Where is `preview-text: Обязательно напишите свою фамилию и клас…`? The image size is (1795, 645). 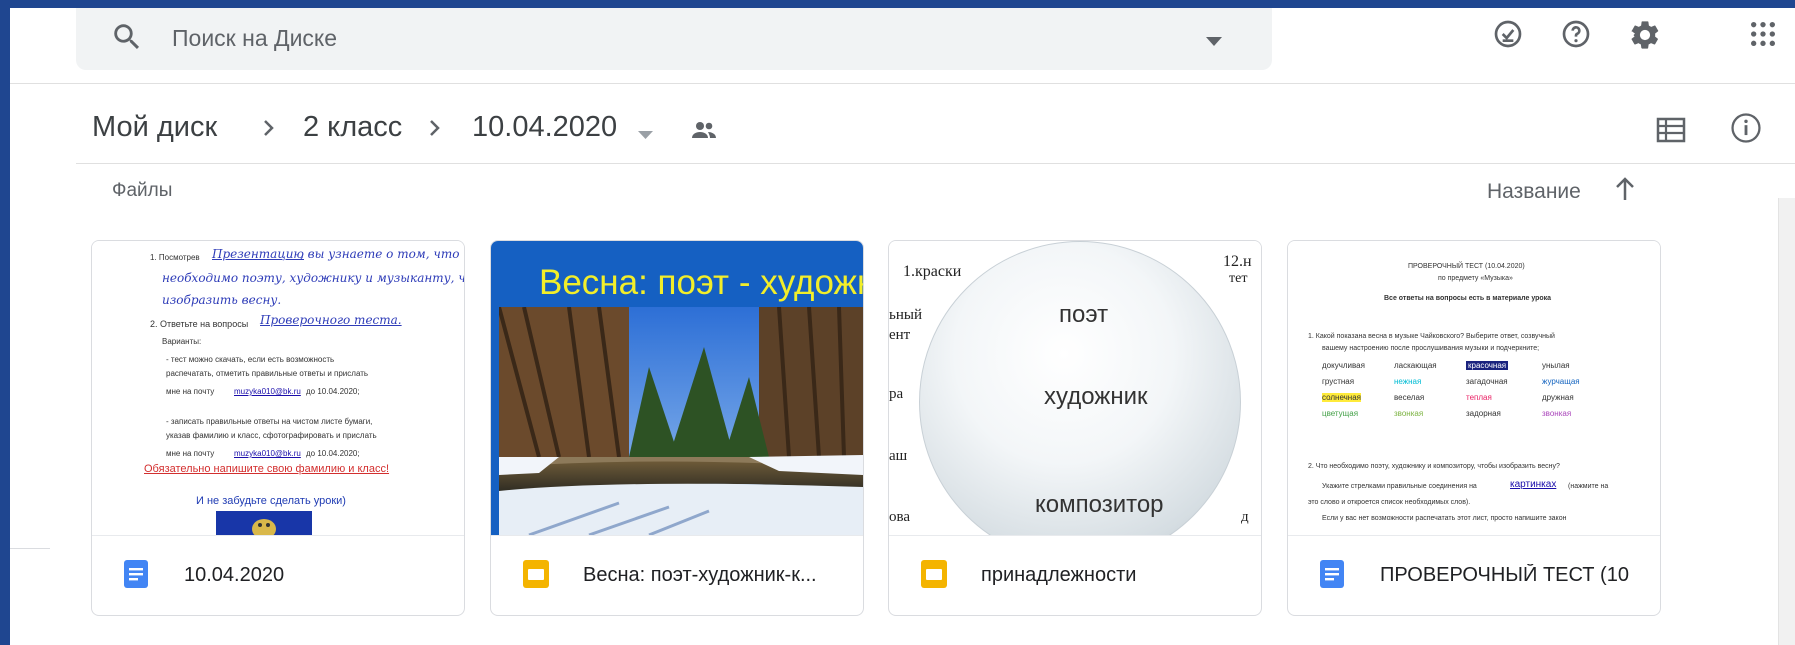
preview-text: Обязательно напишите свою фамилию и клас… is located at coordinates (267, 469).